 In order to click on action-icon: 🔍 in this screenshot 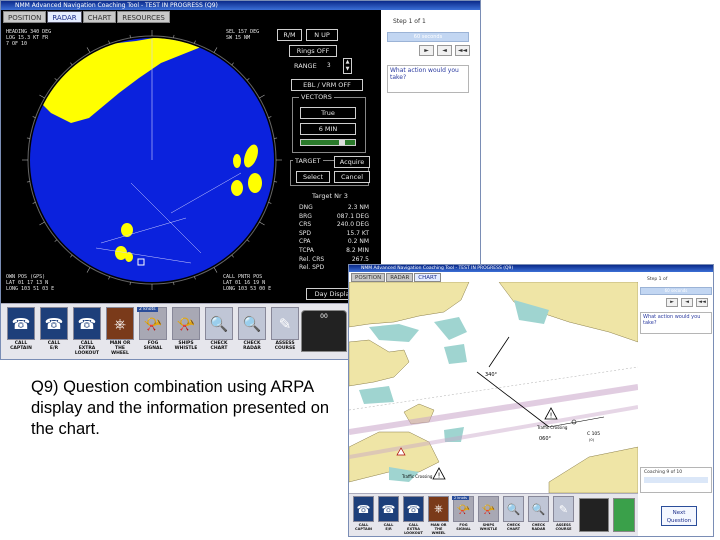, I will do `click(538, 509)`.